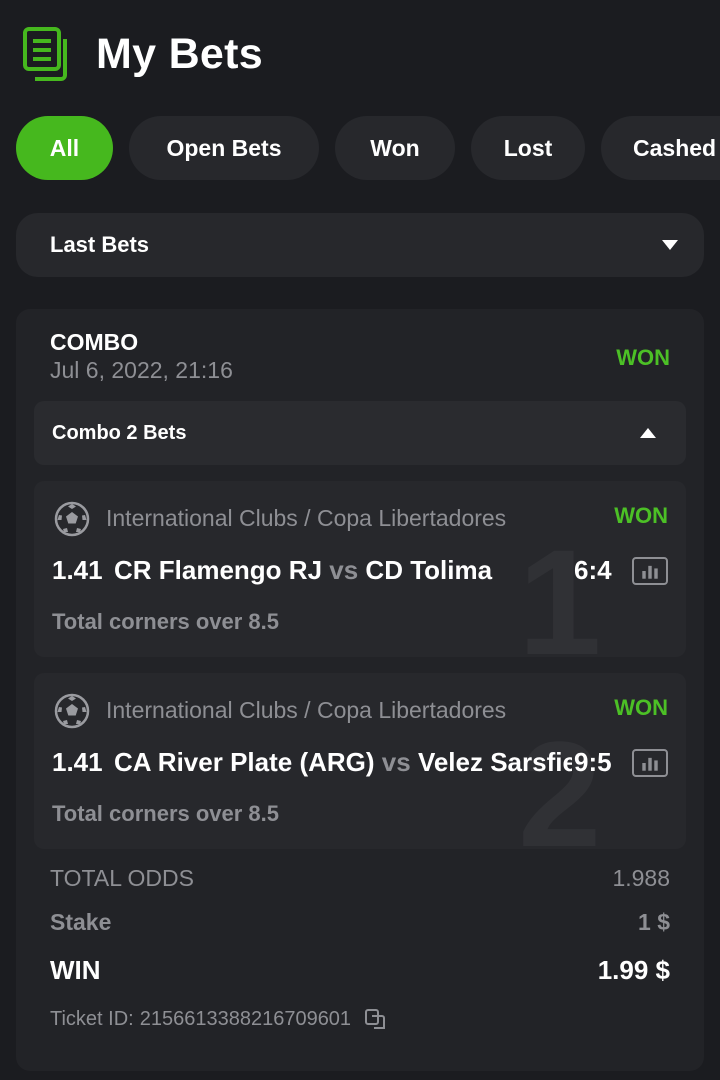 The width and height of the screenshot is (720, 1080). I want to click on bet-filter-tabs: All Open Bets Won Lost Cashed Out, so click(368, 149).